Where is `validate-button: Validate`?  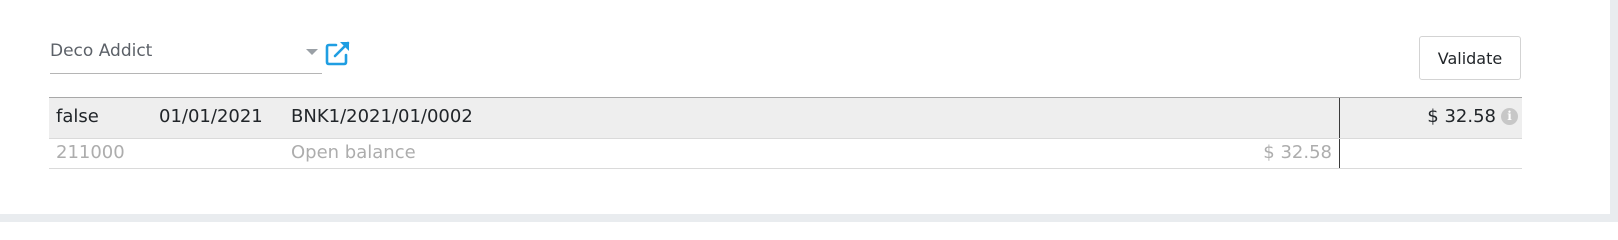
validate-button: Validate is located at coordinates (1470, 58).